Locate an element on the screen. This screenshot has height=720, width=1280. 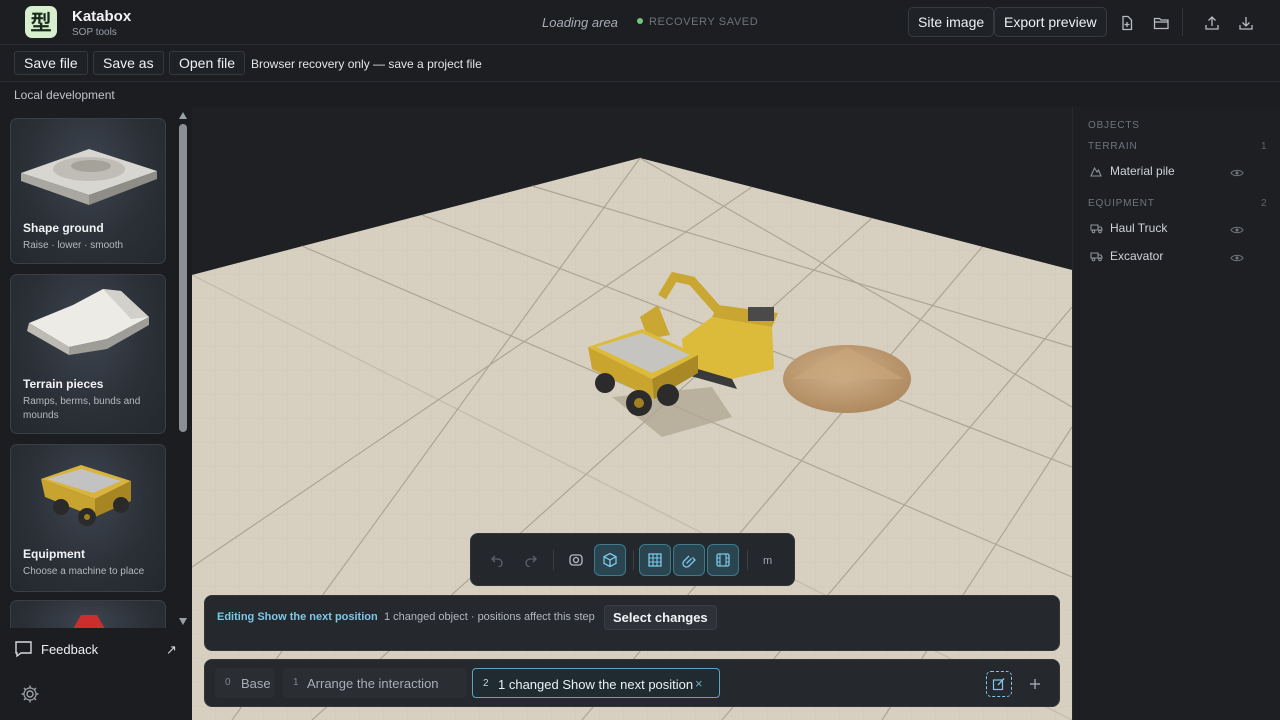
library-card-partial is located at coordinates (88, 614).